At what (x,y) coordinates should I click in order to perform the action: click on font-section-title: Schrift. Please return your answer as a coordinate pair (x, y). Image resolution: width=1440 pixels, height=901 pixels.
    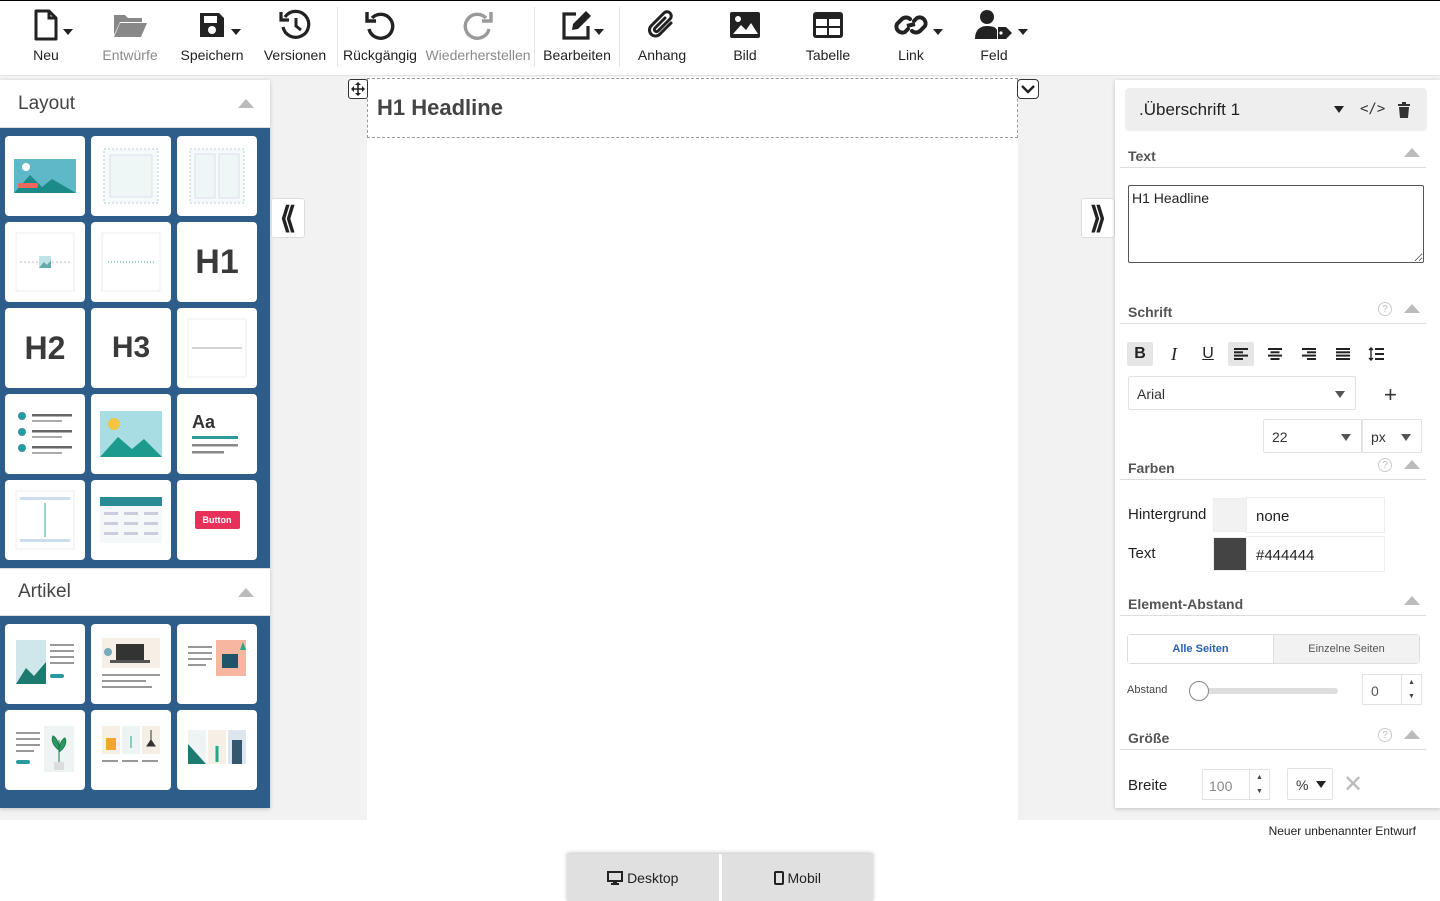
    Looking at the image, I should click on (1150, 312).